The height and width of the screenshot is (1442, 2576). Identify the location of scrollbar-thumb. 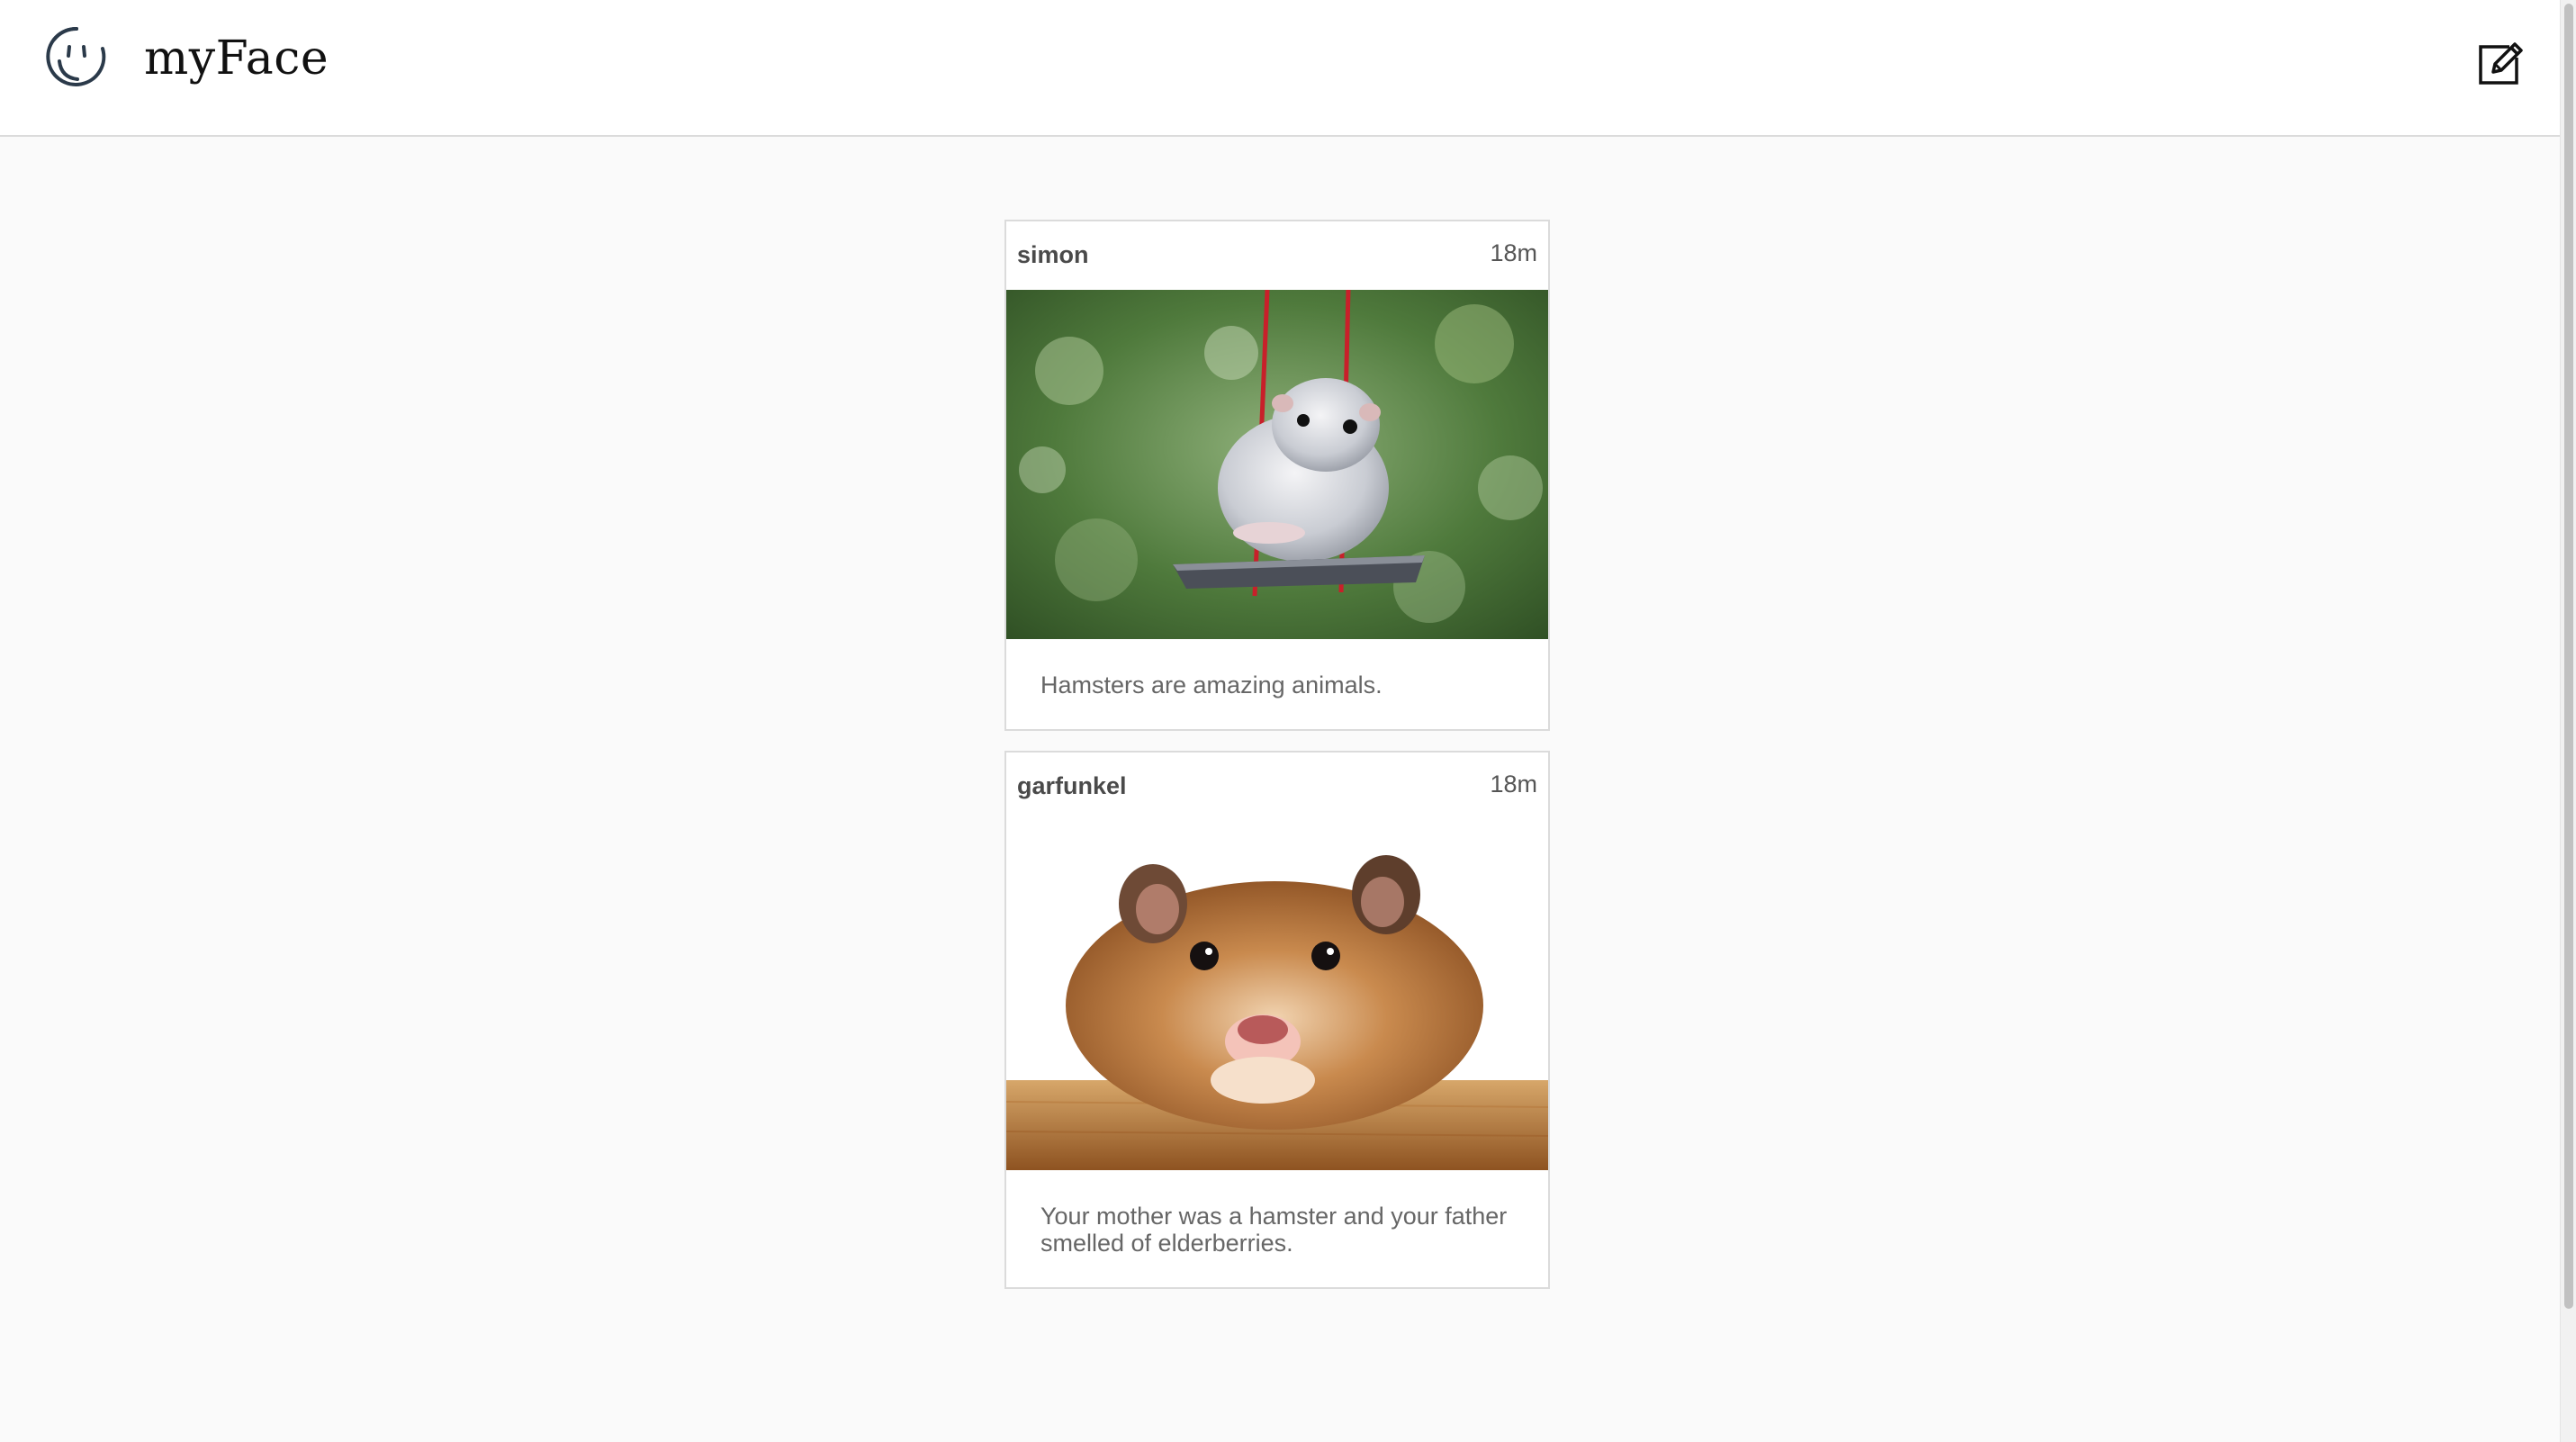
(2568, 656).